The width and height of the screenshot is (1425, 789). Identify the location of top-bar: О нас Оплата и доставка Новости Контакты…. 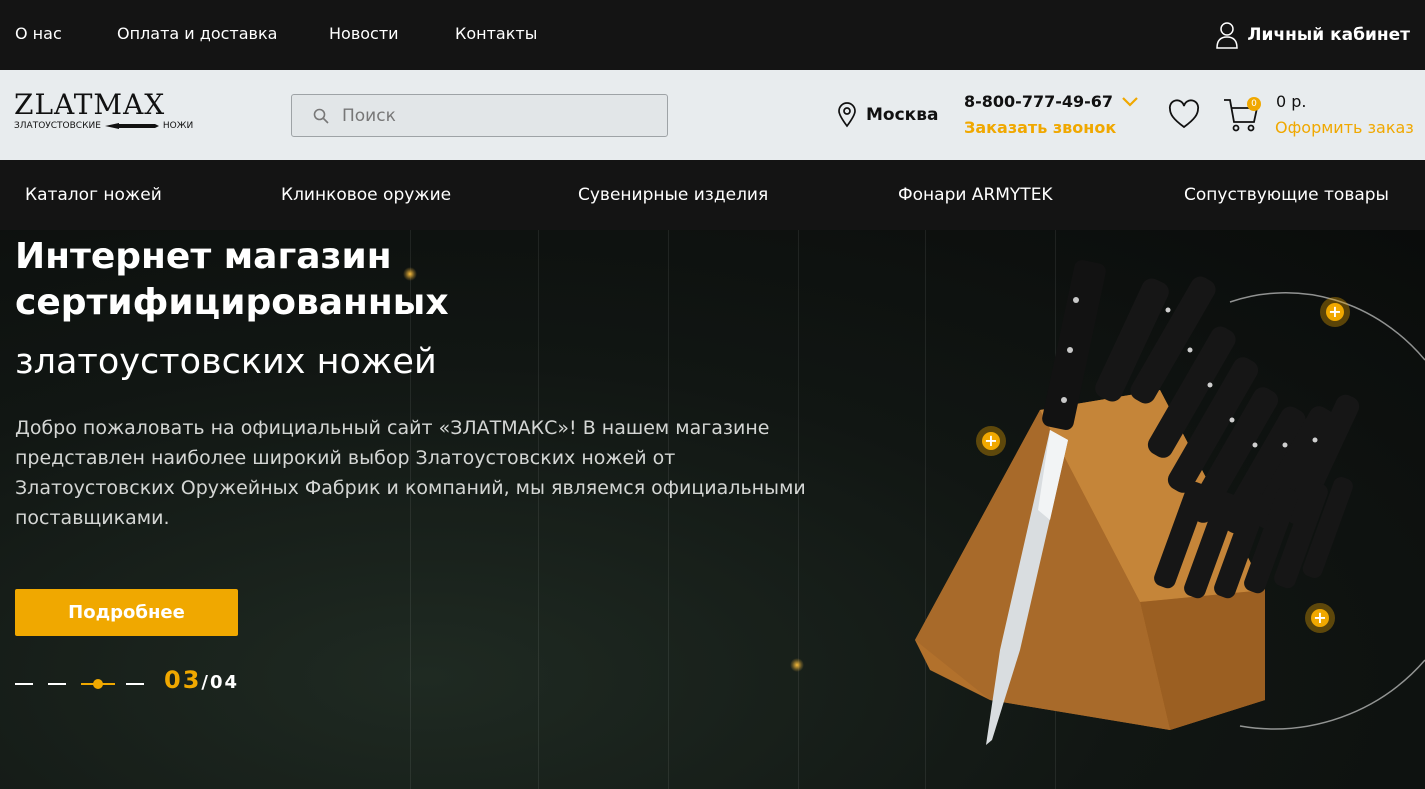
(712, 35).